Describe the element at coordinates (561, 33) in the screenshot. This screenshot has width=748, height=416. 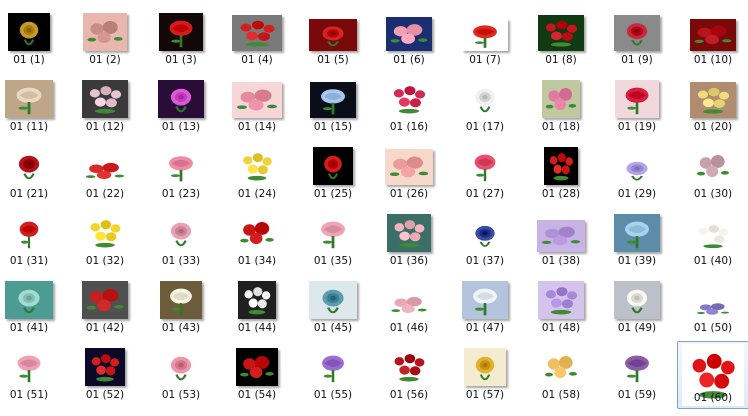
I see `red-roses-icon` at that location.